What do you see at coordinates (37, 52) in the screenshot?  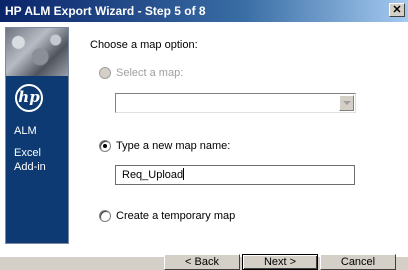 I see `banner-photo` at bounding box center [37, 52].